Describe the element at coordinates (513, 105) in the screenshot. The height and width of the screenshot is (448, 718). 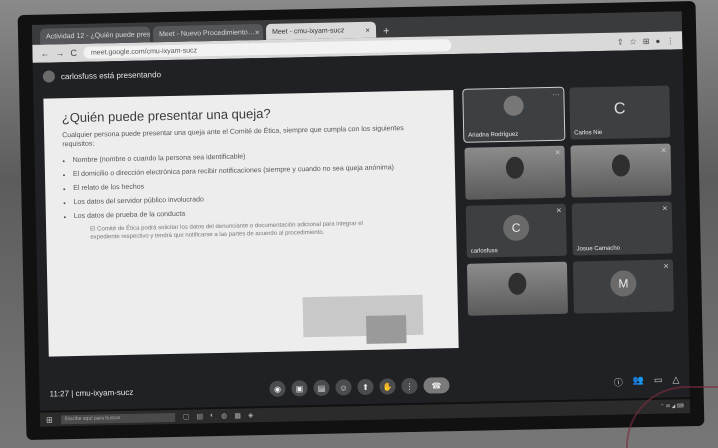
I see `participant-logo-icon` at that location.